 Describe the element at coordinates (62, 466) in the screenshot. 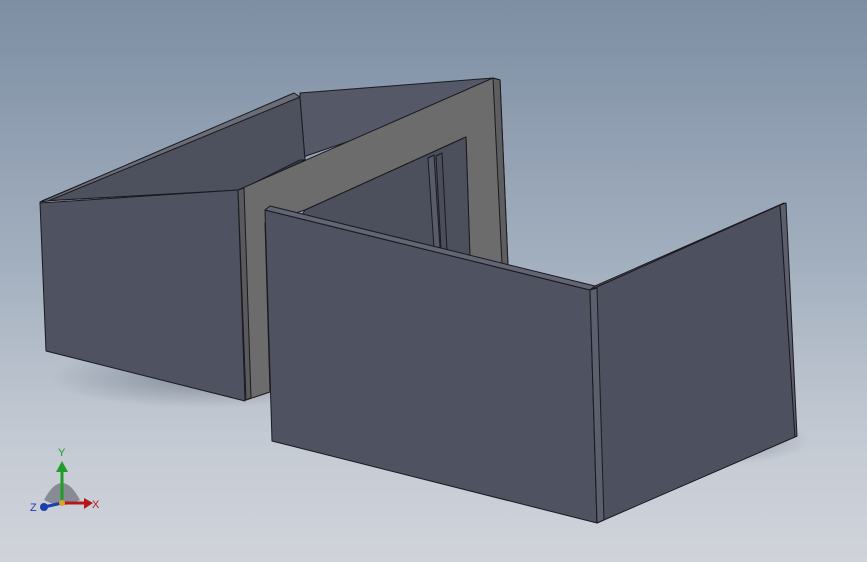

I see `y-axis-arrow-icon` at that location.